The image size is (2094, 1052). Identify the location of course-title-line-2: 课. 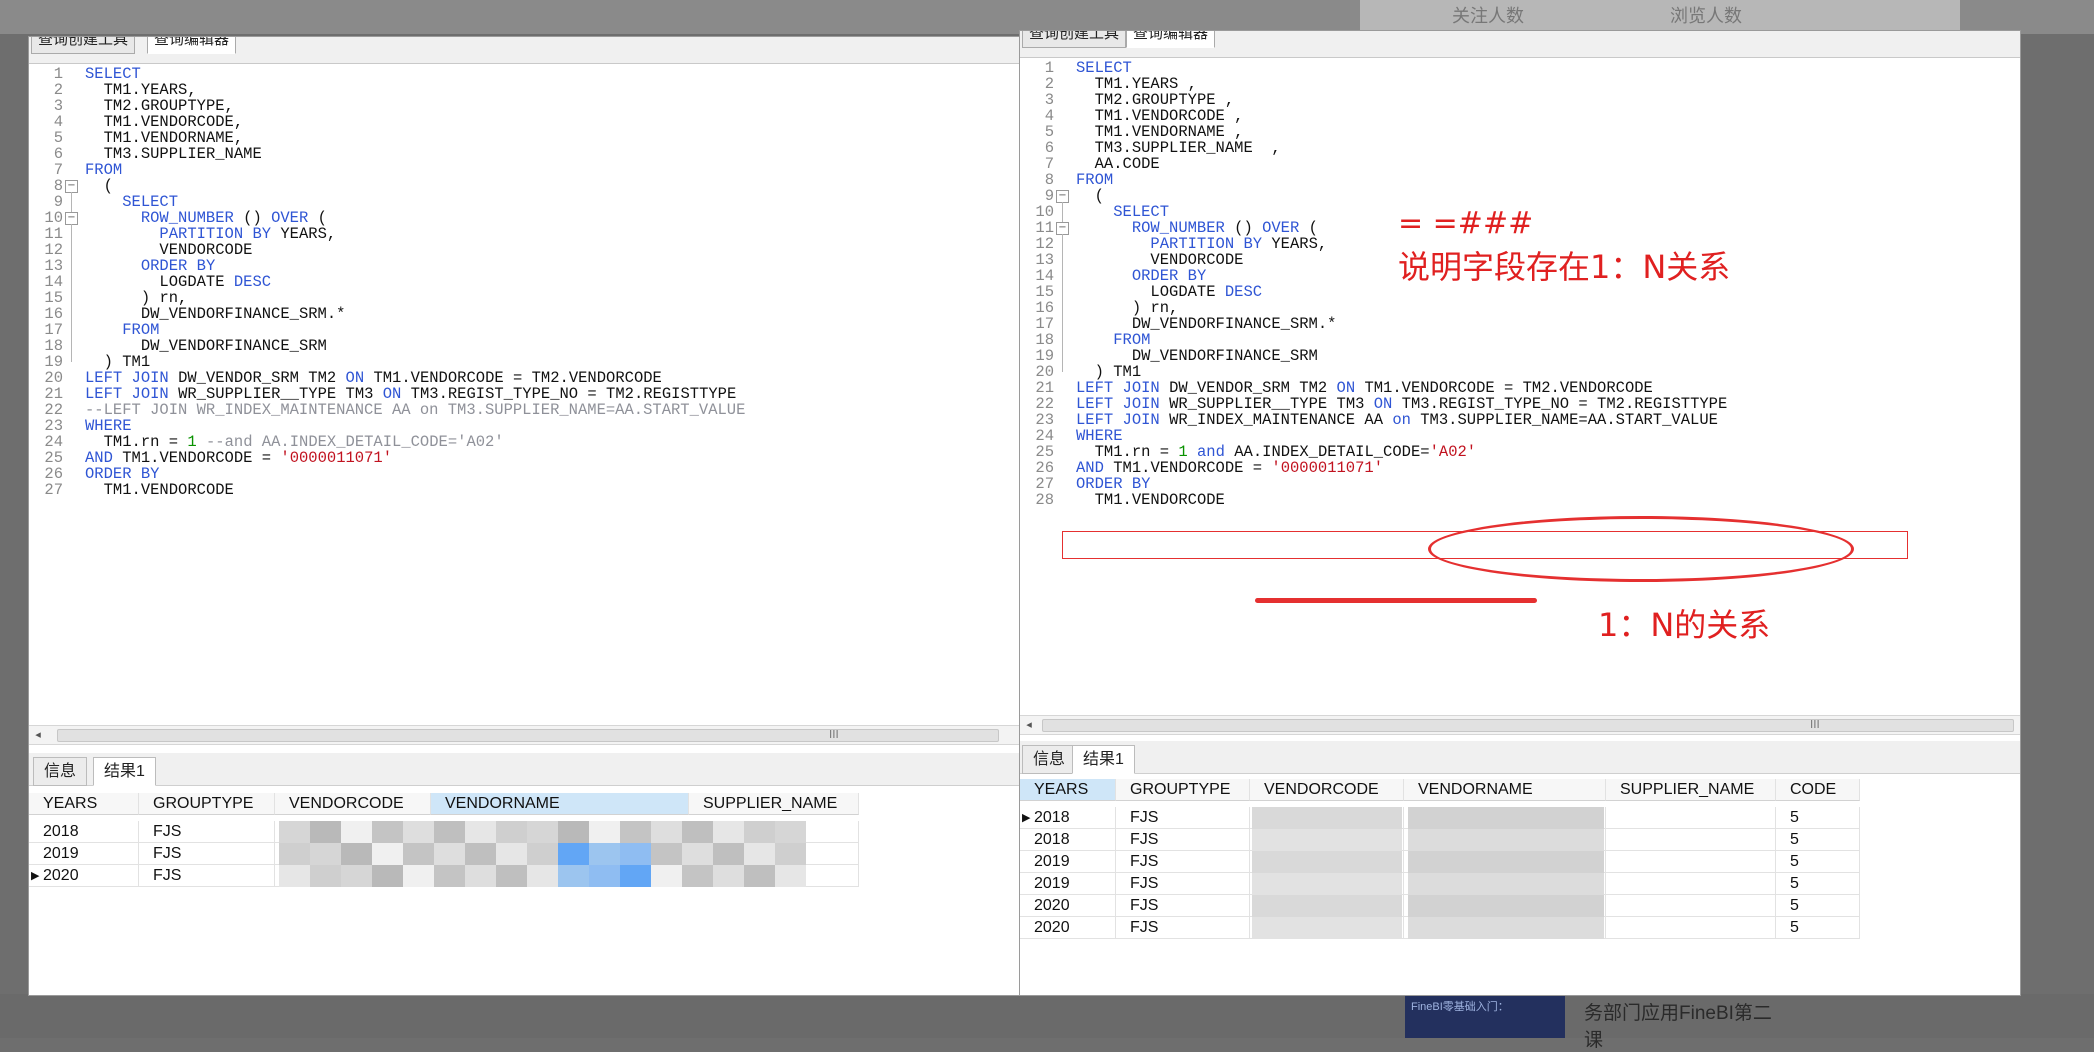
(1594, 1040).